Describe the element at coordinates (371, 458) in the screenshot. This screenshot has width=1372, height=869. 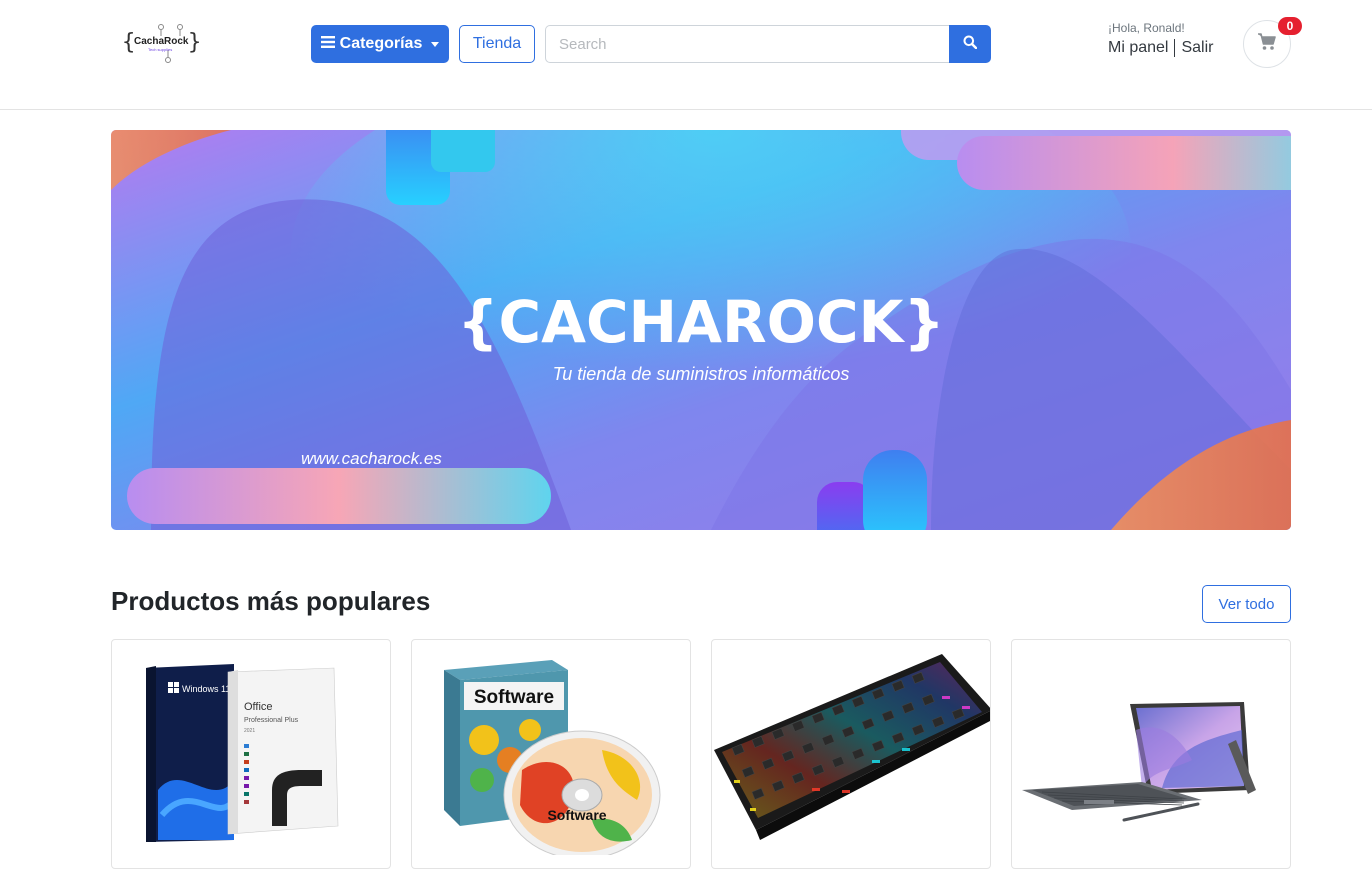
I see `banner-url: www.cacharock.es` at that location.